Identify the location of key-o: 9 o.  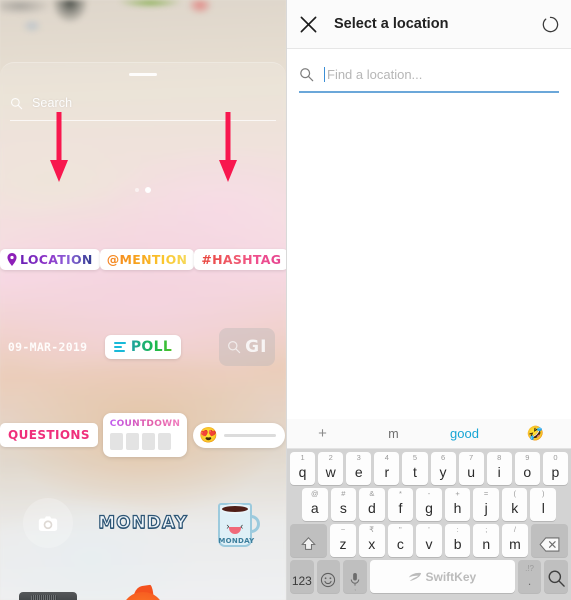
(527, 468).